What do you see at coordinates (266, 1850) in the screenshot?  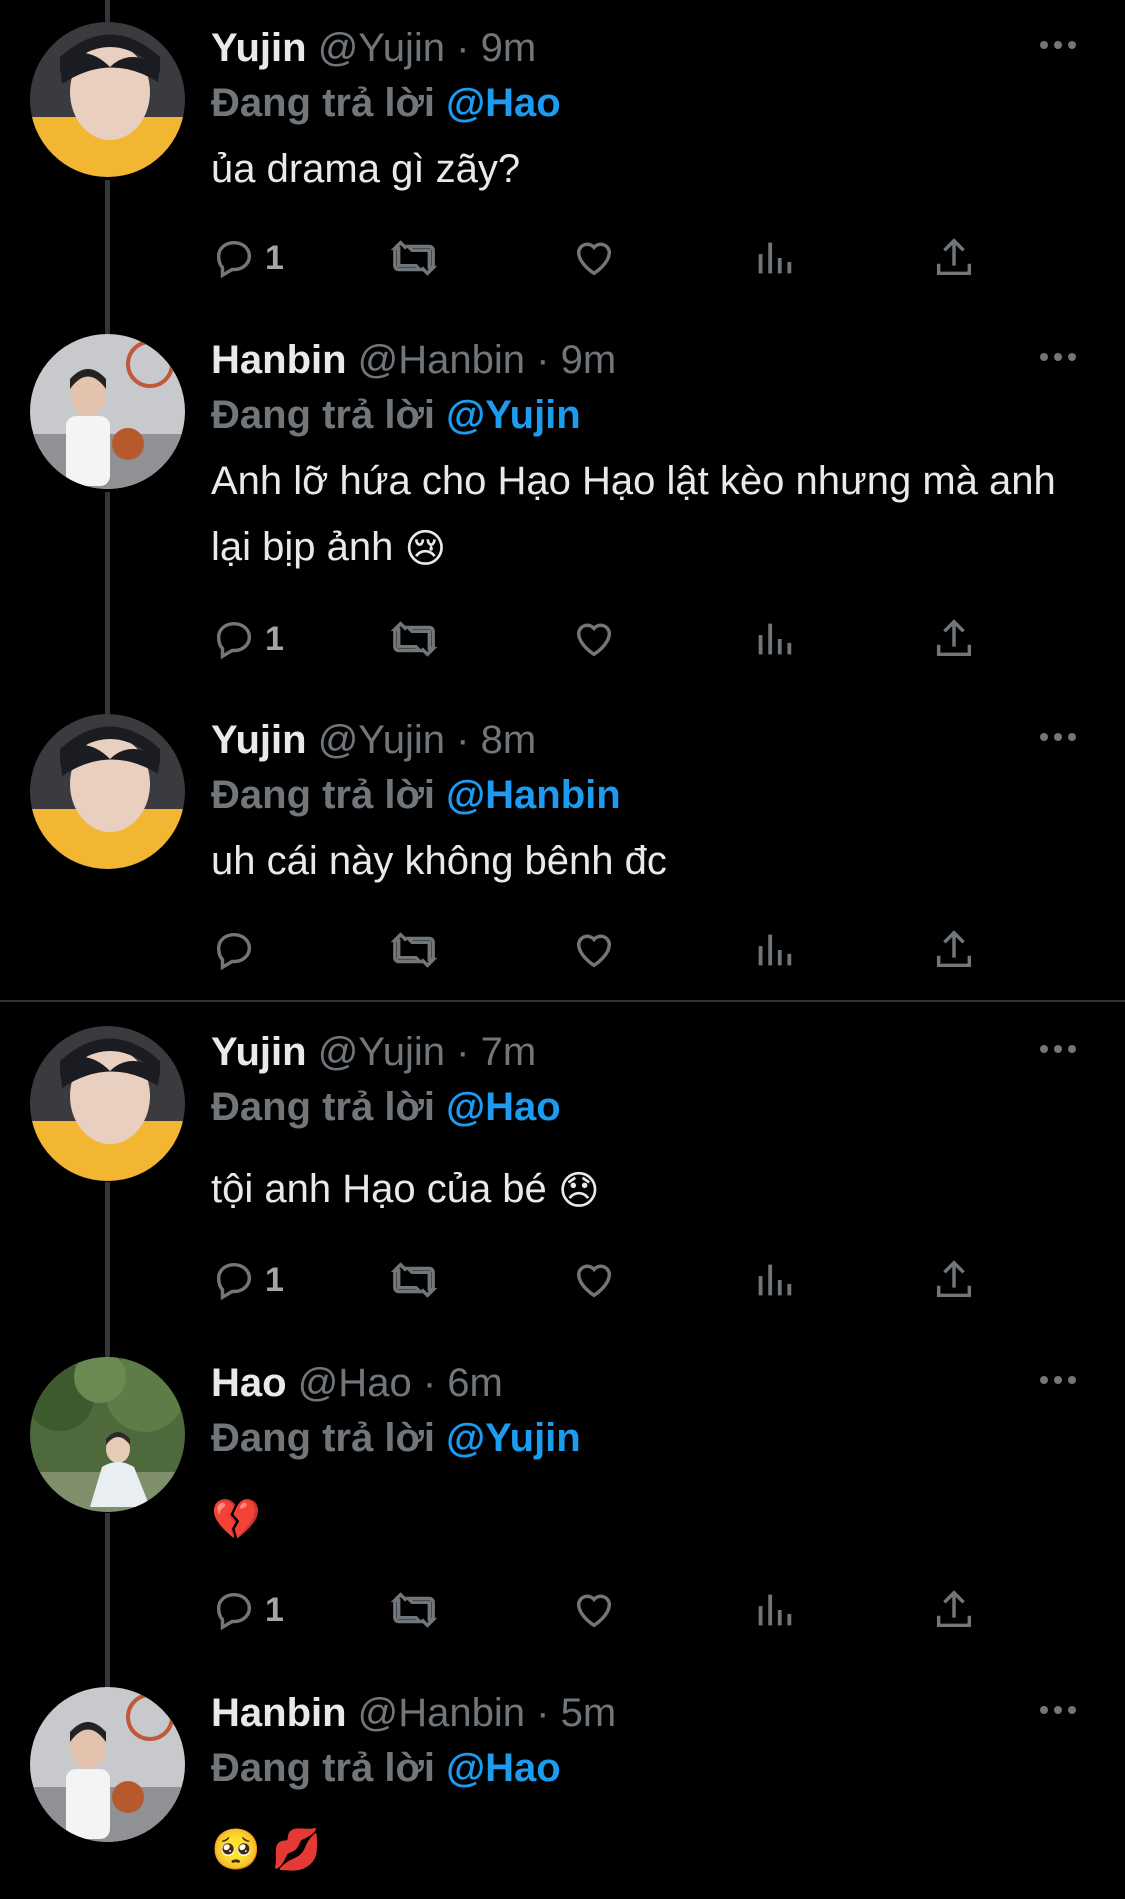 I see `emoji-pleading-kiss: 🥺 💋` at bounding box center [266, 1850].